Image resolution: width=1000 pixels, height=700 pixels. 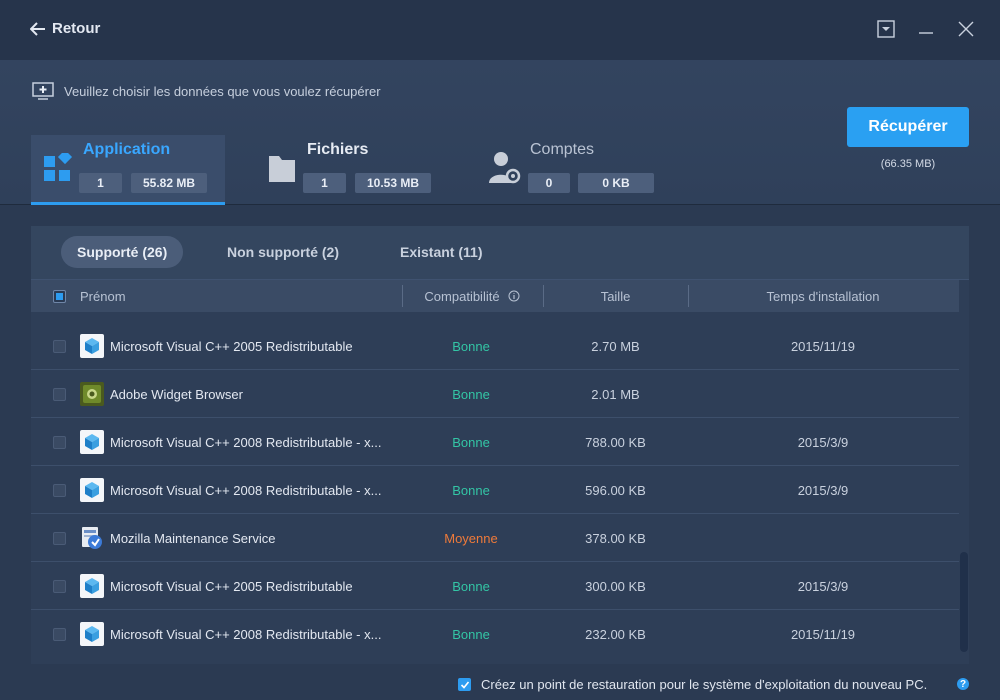 What do you see at coordinates (92, 538) in the screenshot?
I see `installer-icon` at bounding box center [92, 538].